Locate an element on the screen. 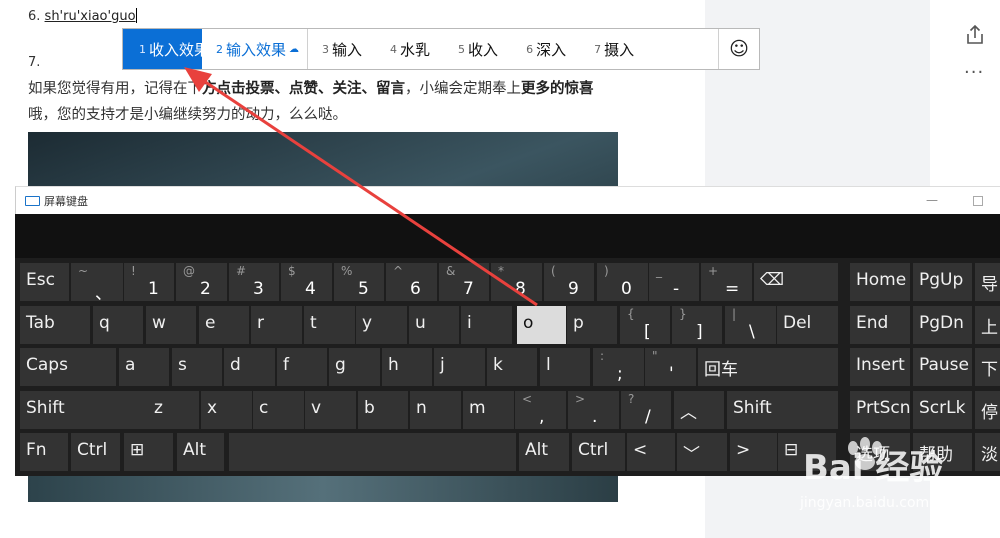 The width and height of the screenshot is (1000, 538). key-<: < is located at coordinates (651, 452).